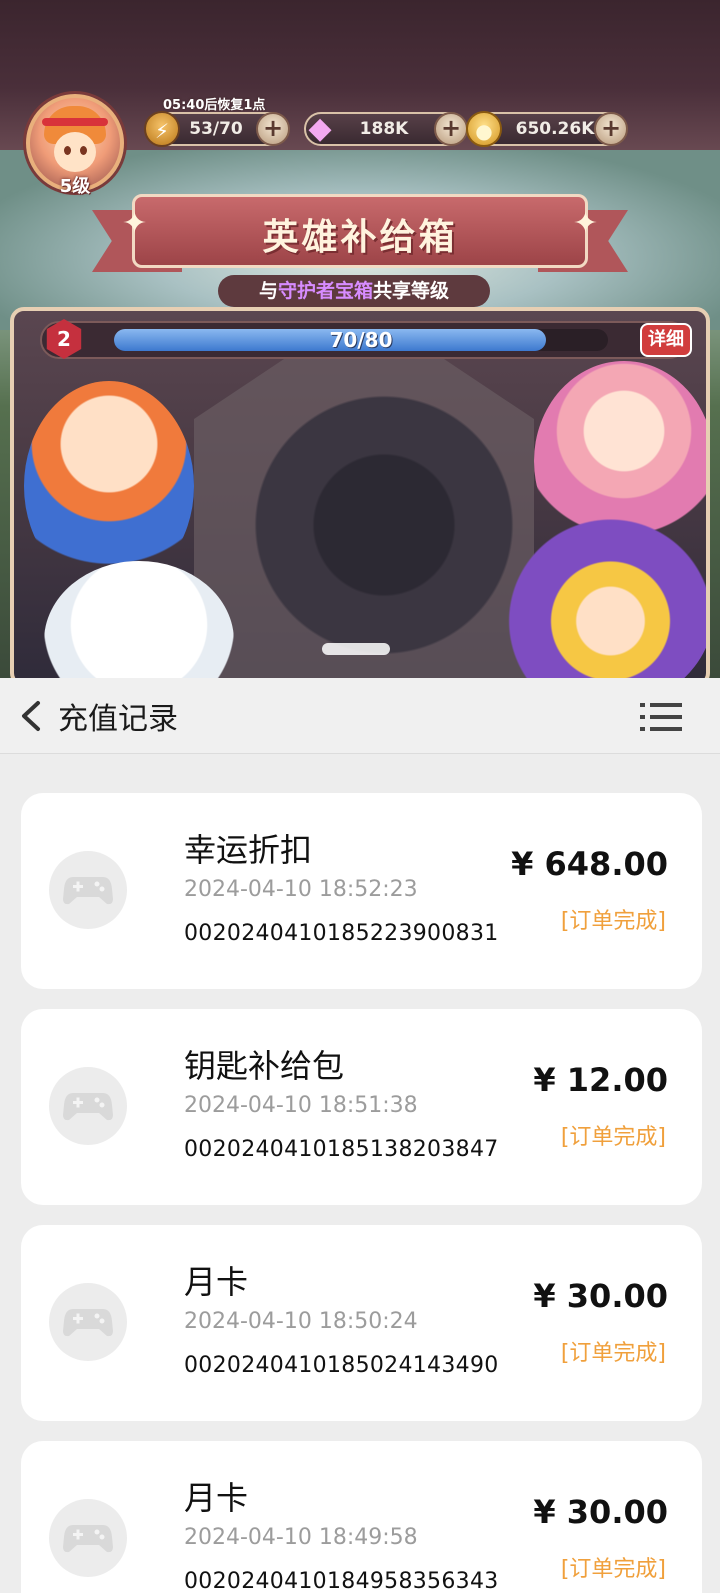  Describe the element at coordinates (264, 1066) in the screenshot. I see `item-name: 钥匙补给包` at that location.